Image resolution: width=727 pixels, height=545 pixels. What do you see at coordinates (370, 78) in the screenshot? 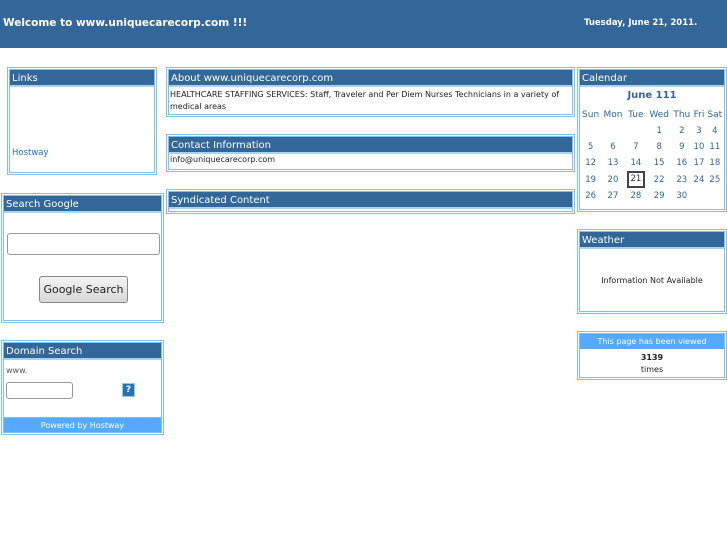
I see `about-title: About www.uniquecarecorp.com` at bounding box center [370, 78].